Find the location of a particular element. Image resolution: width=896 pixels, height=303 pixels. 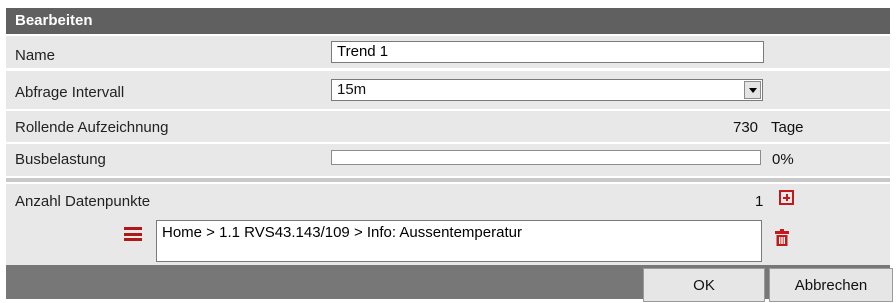

plus-square-icon is located at coordinates (786, 197).